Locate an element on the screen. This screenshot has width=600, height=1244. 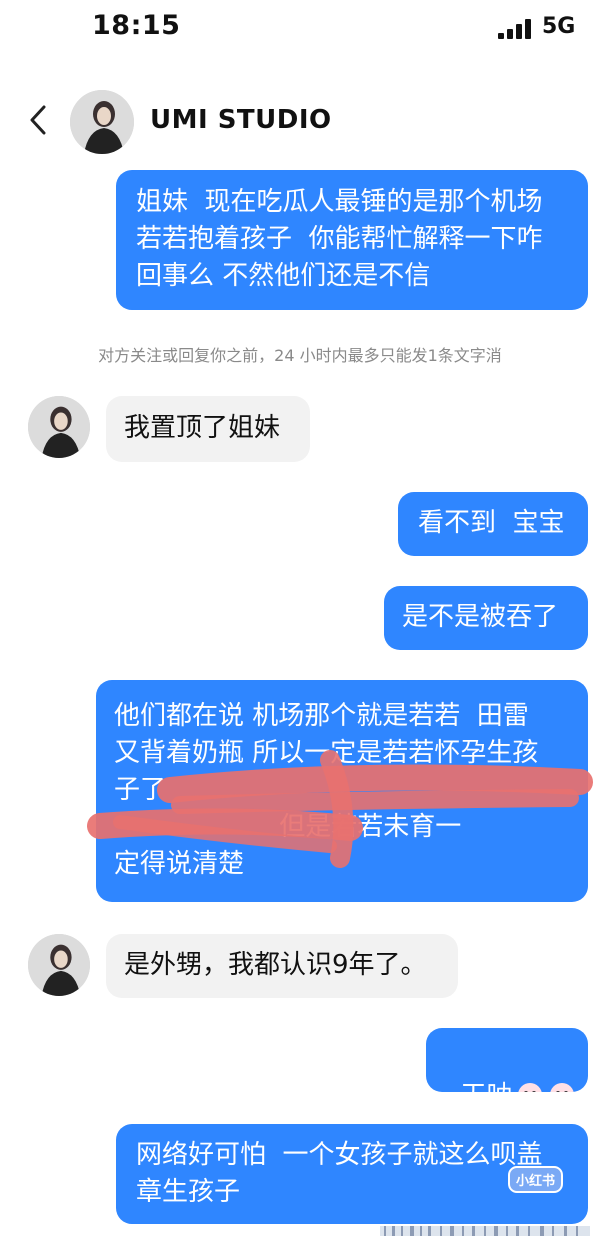
watermark-label: 小红书 is located at coordinates (536, 1179).